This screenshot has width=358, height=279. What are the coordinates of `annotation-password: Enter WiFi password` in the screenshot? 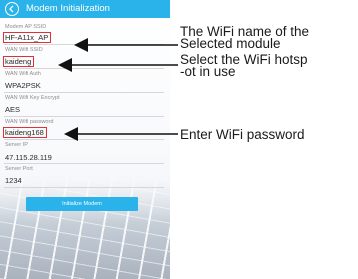 It's located at (242, 134).